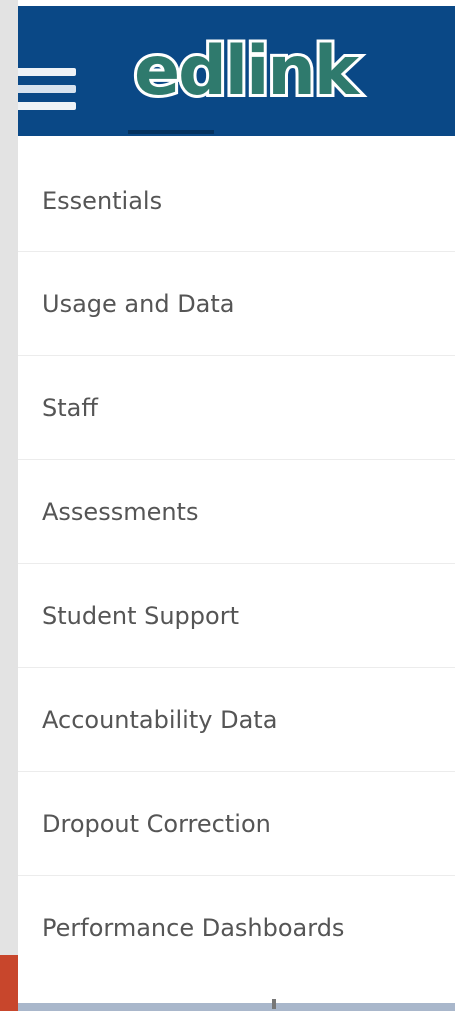  I want to click on header-underline, so click(171, 132).